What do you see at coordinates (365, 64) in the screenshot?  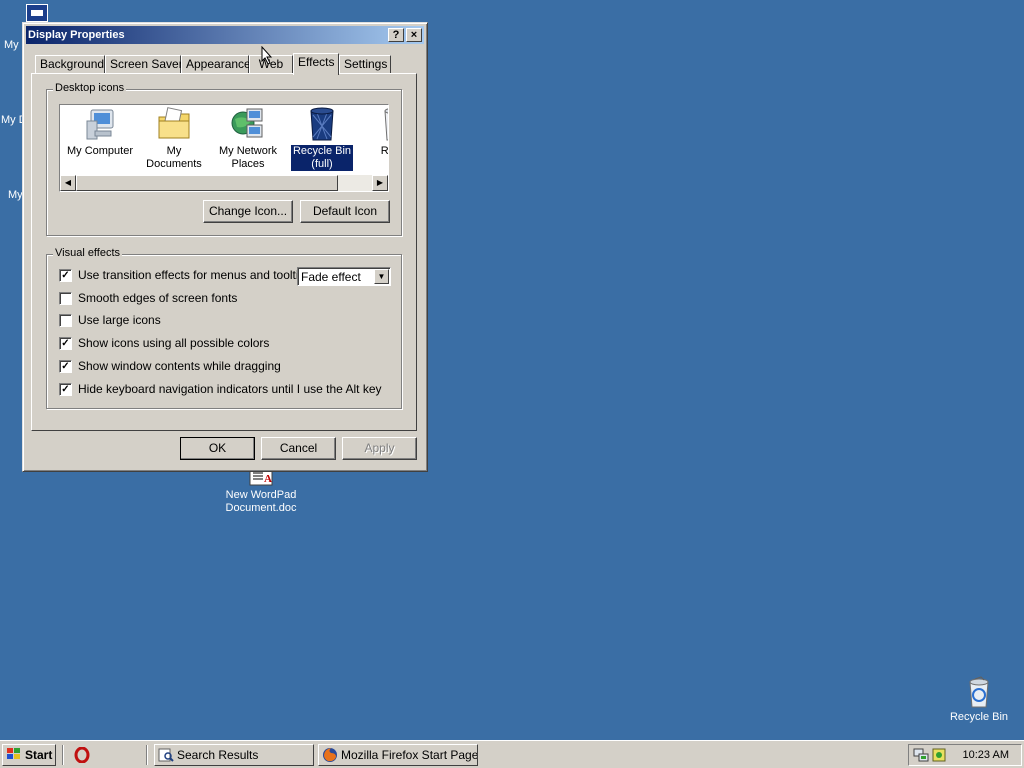 I see `tab-settings: Settings` at bounding box center [365, 64].